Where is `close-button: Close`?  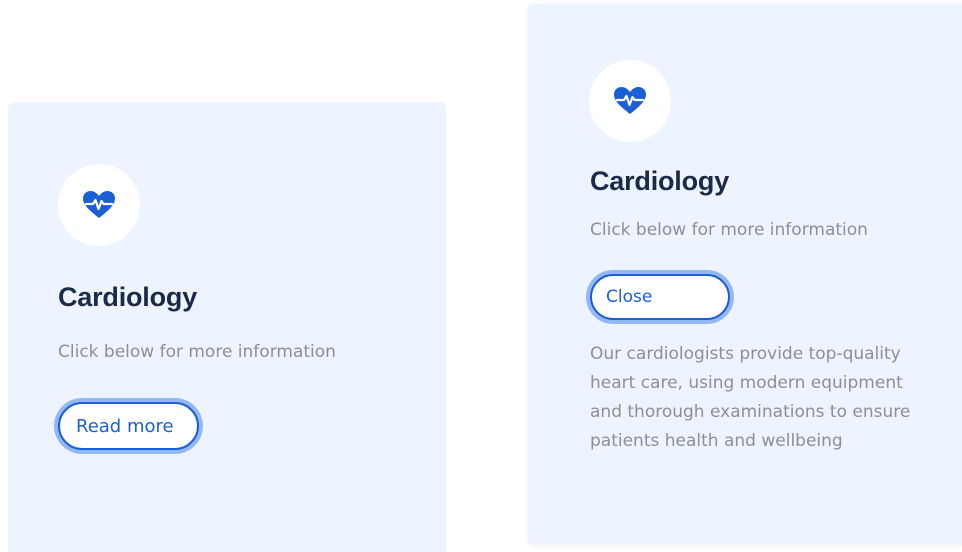 close-button: Close is located at coordinates (660, 297).